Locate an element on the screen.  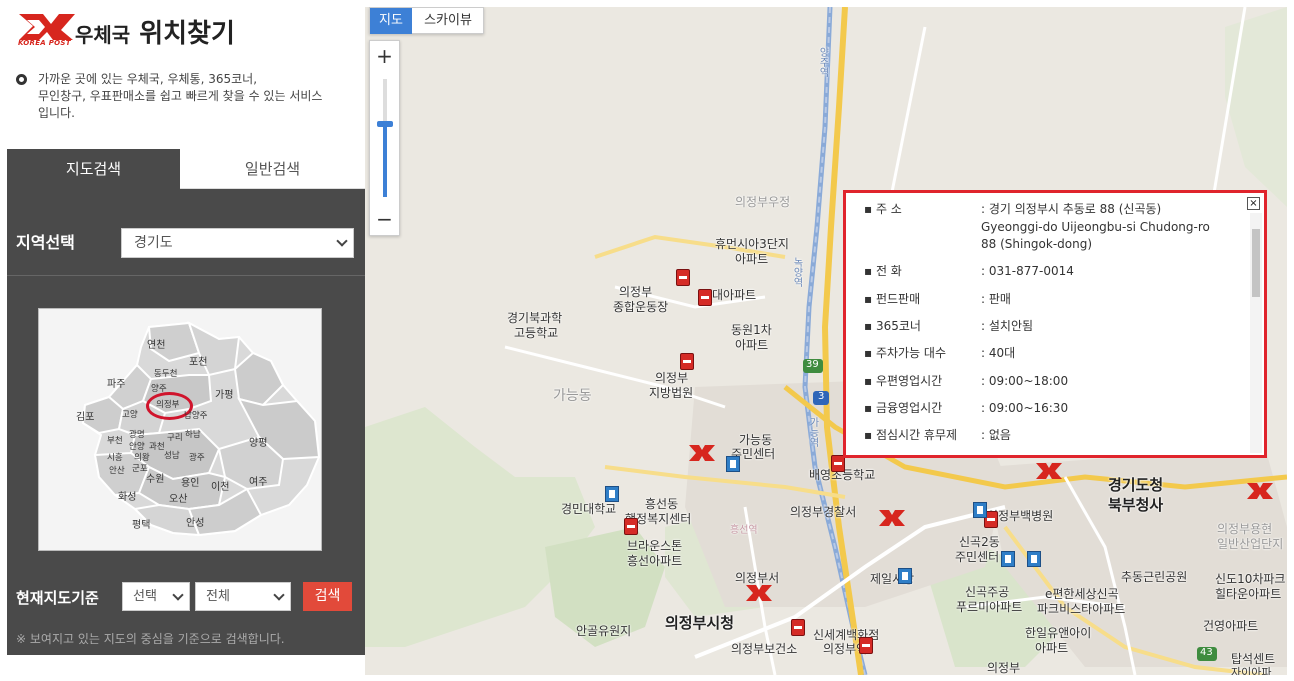
region-label: 과천 is located at coordinates (157, 446).